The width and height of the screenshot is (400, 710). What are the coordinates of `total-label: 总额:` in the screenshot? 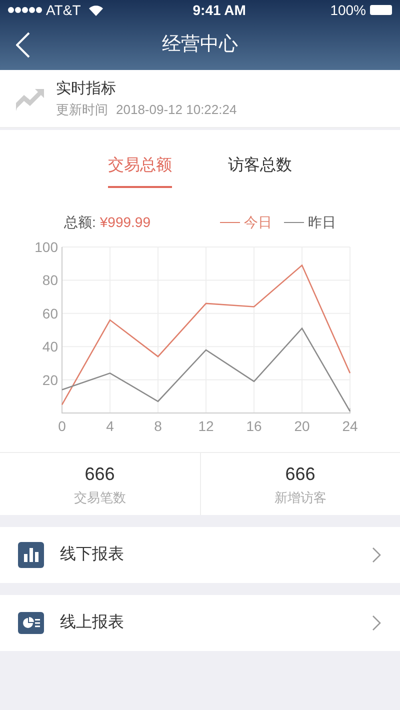 It's located at (80, 222).